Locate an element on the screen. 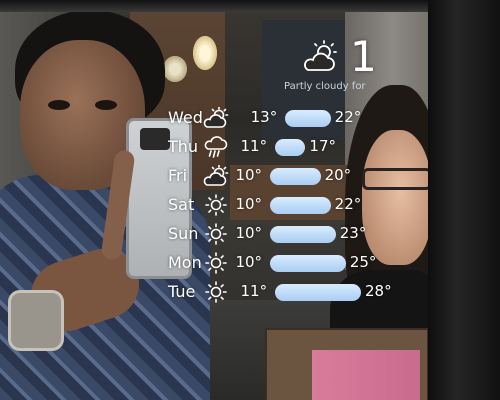 The height and width of the screenshot is (400, 500). forecast-row: Sun 10° 23° is located at coordinates (300, 234).